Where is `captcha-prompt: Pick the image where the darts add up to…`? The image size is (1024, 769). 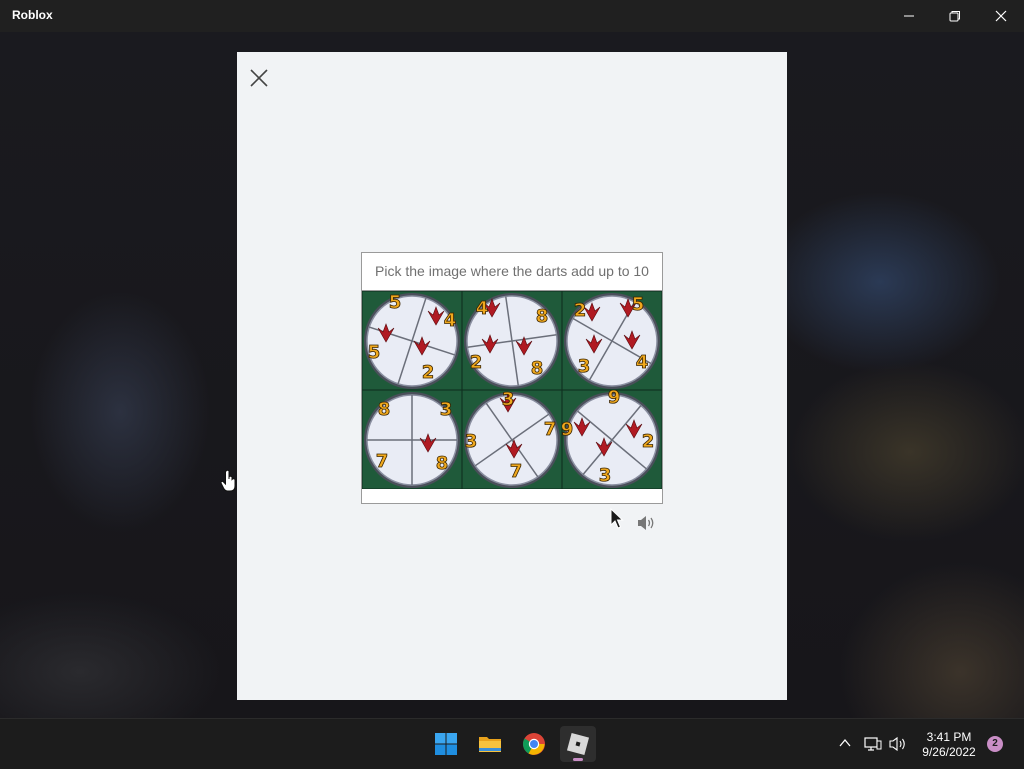 captcha-prompt: Pick the image where the darts add up to… is located at coordinates (512, 272).